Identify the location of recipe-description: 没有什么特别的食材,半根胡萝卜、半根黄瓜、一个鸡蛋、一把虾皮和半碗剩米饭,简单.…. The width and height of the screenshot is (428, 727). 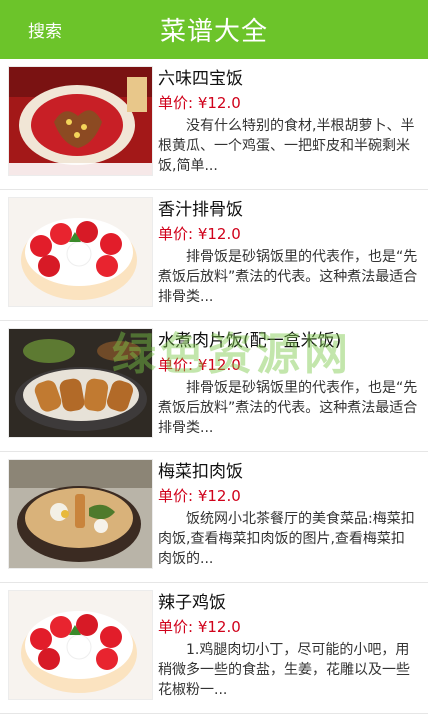
(286, 146).